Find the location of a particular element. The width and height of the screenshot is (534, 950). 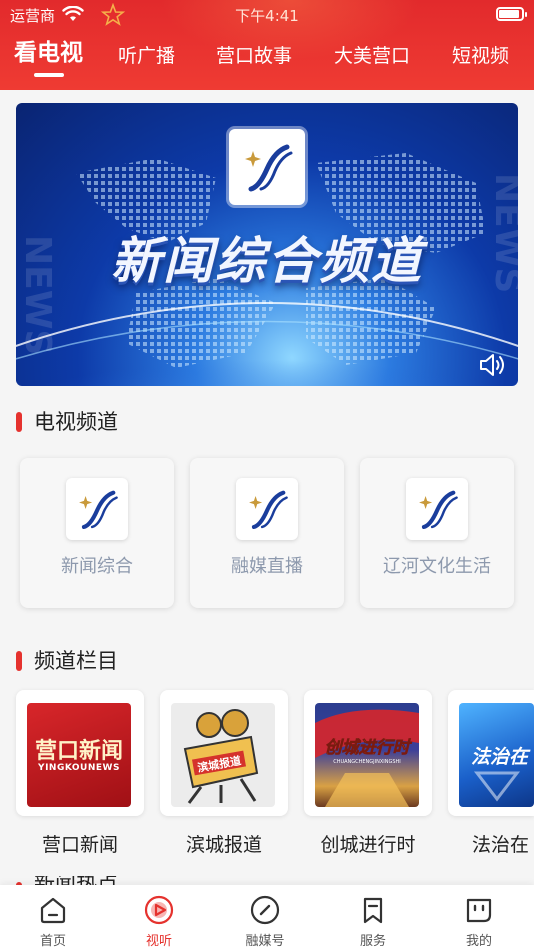

program-label: 滨城报道 is located at coordinates (224, 843).